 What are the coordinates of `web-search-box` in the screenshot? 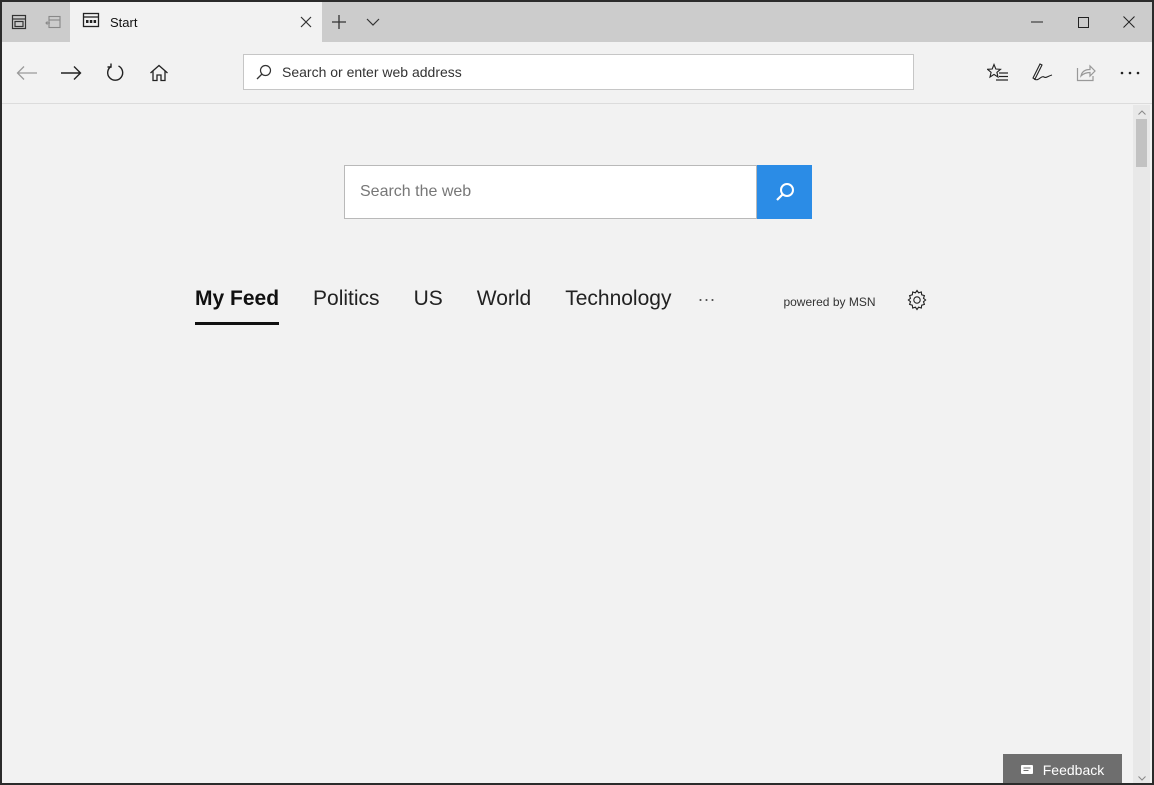 It's located at (579, 193).